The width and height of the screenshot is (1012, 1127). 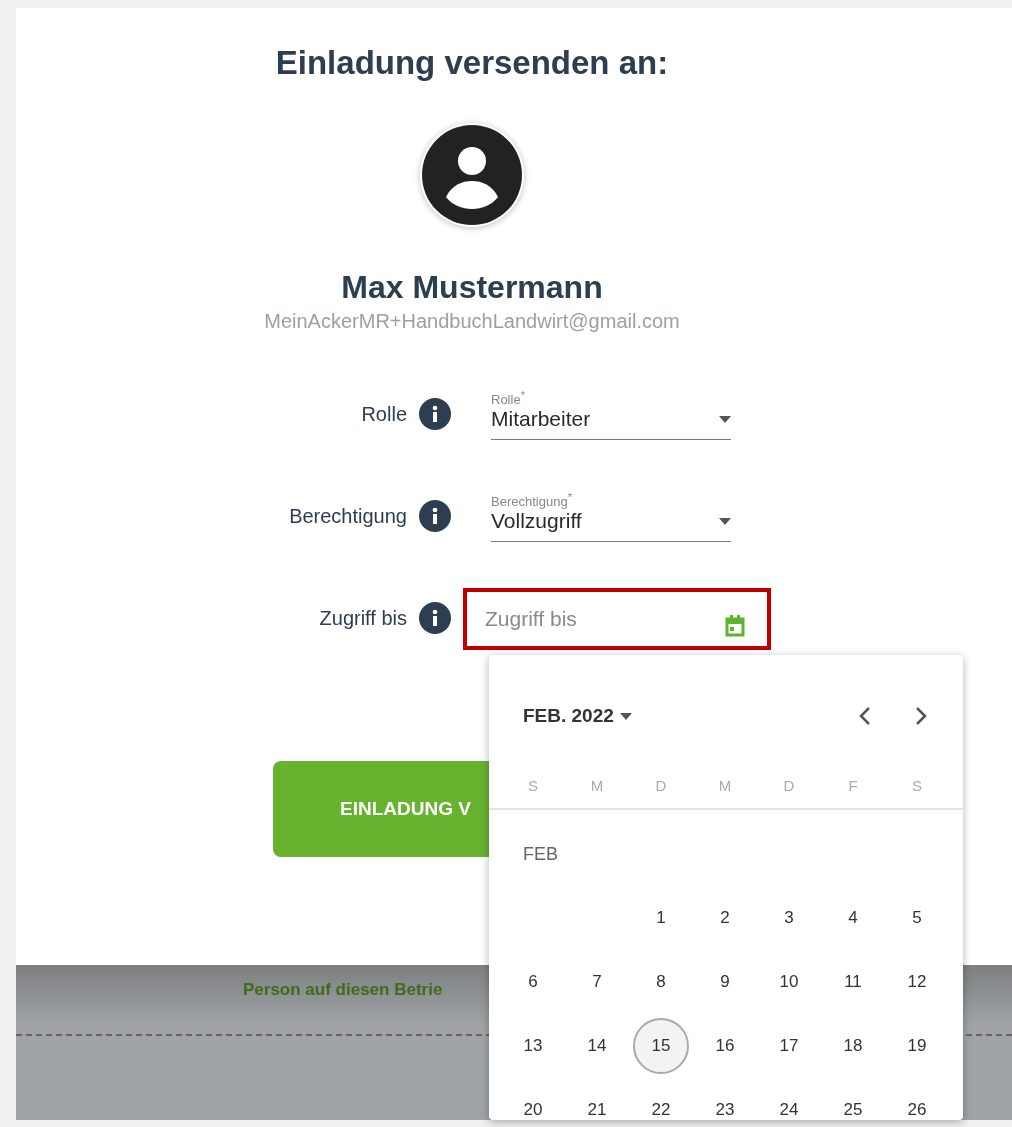 What do you see at coordinates (611, 409) in the screenshot?
I see `select-field: Rolle$^{*}$ Mitarbeiter` at bounding box center [611, 409].